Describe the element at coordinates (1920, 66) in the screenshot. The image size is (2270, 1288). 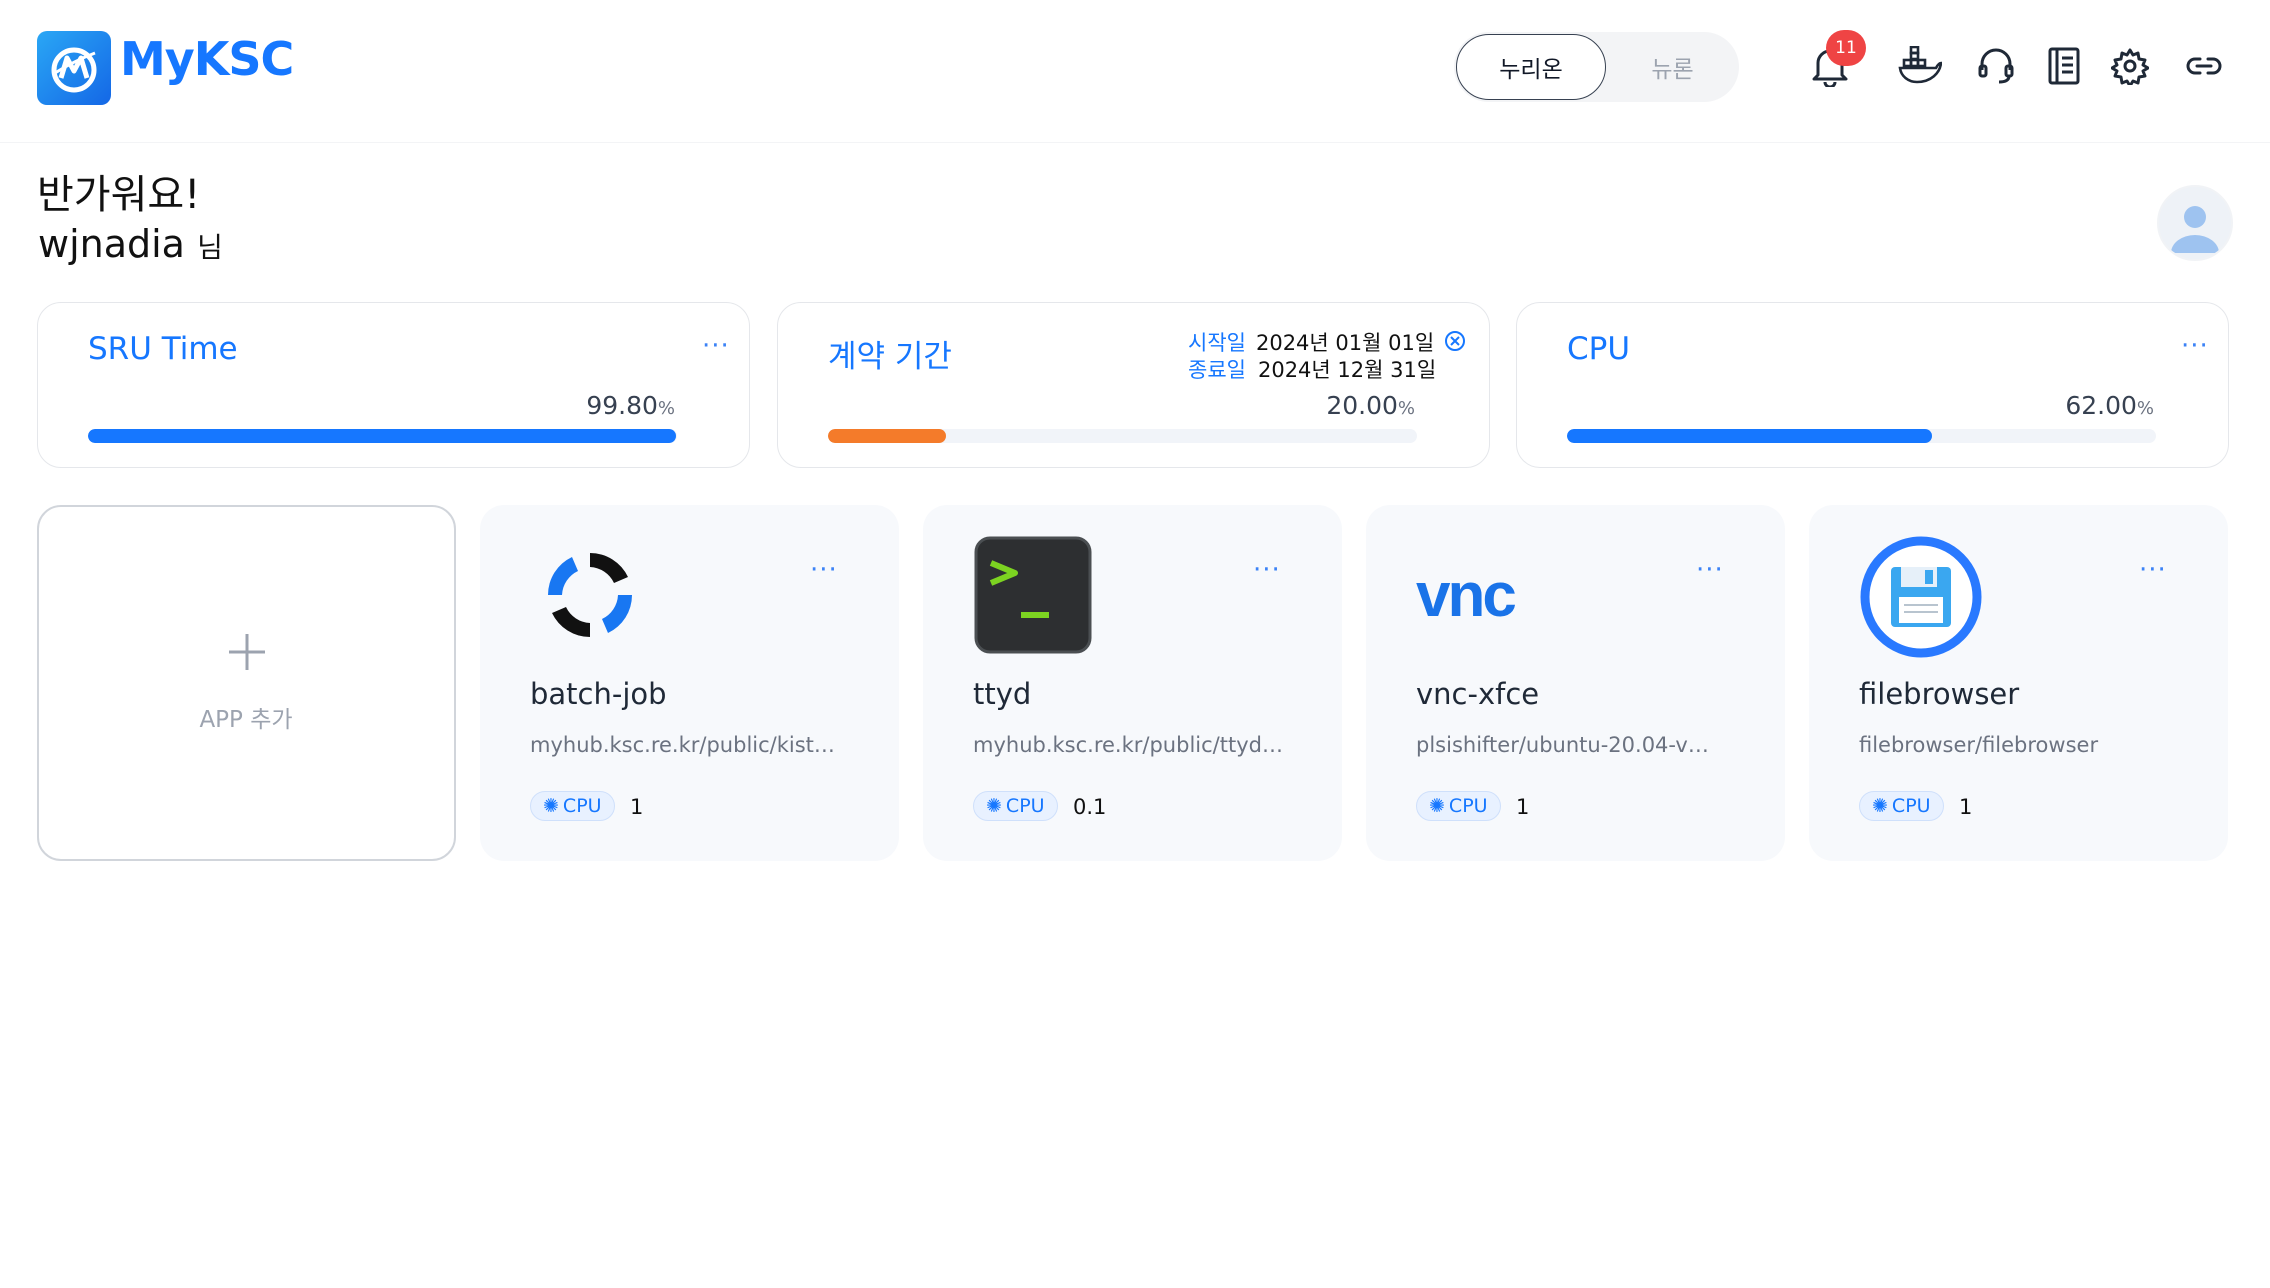
I see `docker-icon` at that location.